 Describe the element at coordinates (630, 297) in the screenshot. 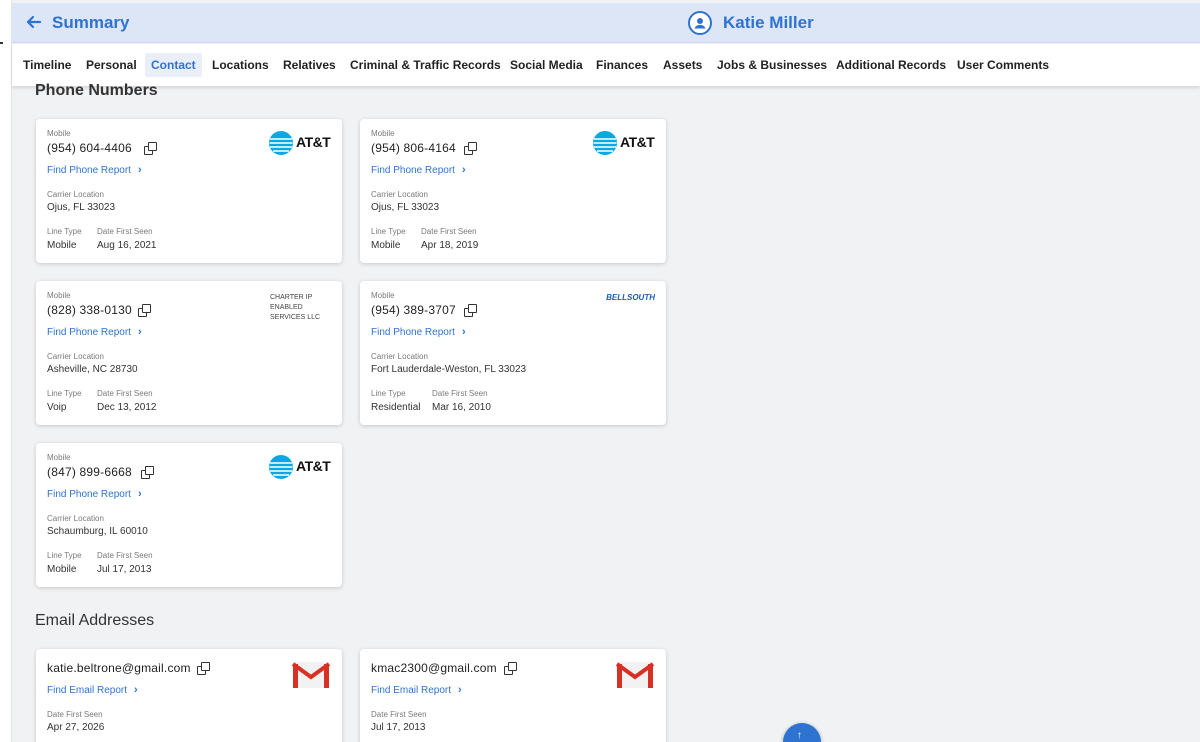

I see `bellsouth-logo: BELLSOUTH` at that location.